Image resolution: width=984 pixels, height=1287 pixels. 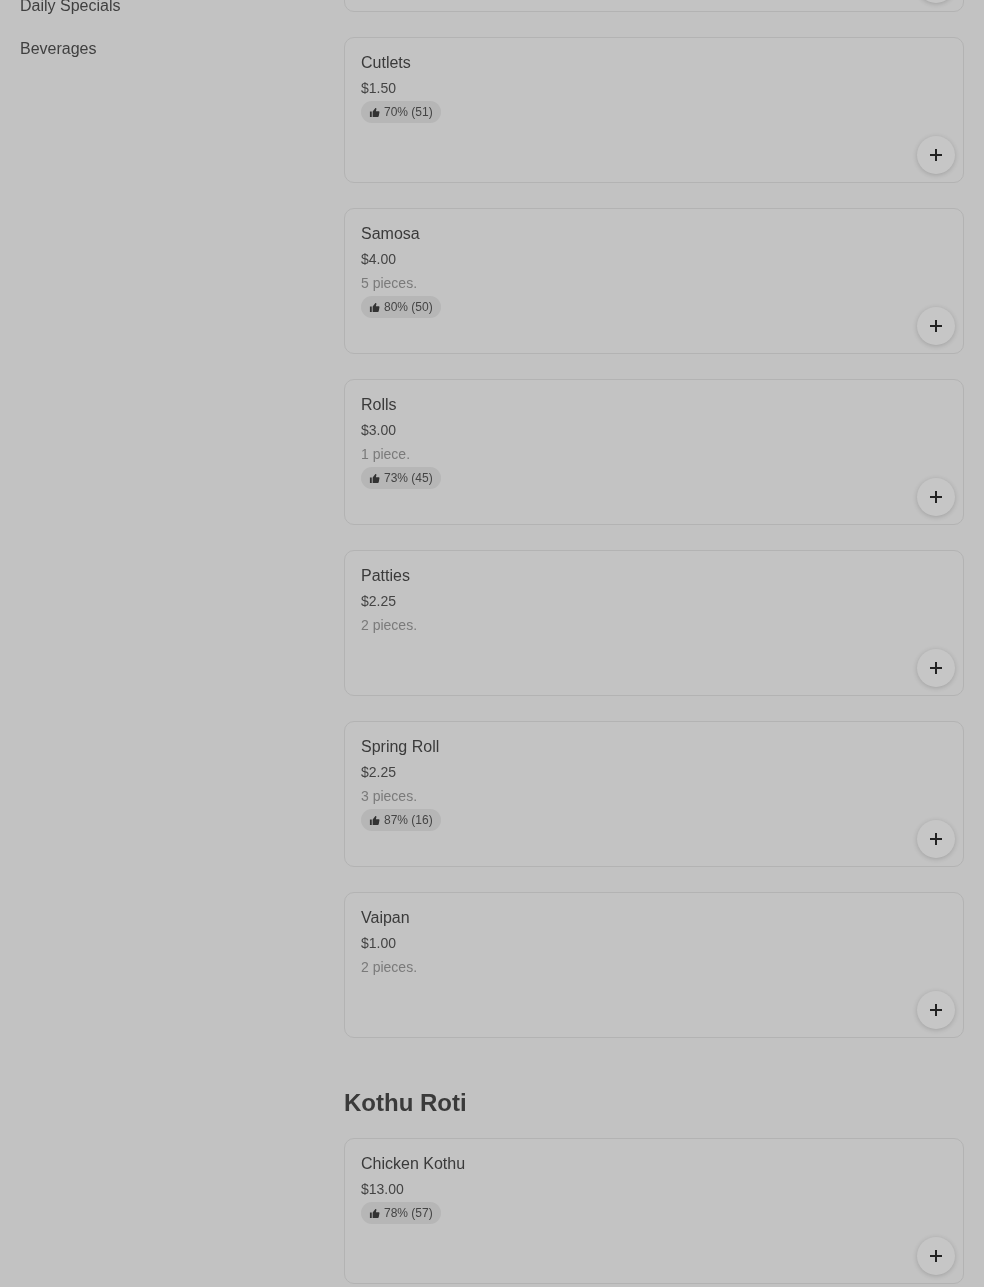 I want to click on item-name: Cutlets, so click(x=386, y=63).